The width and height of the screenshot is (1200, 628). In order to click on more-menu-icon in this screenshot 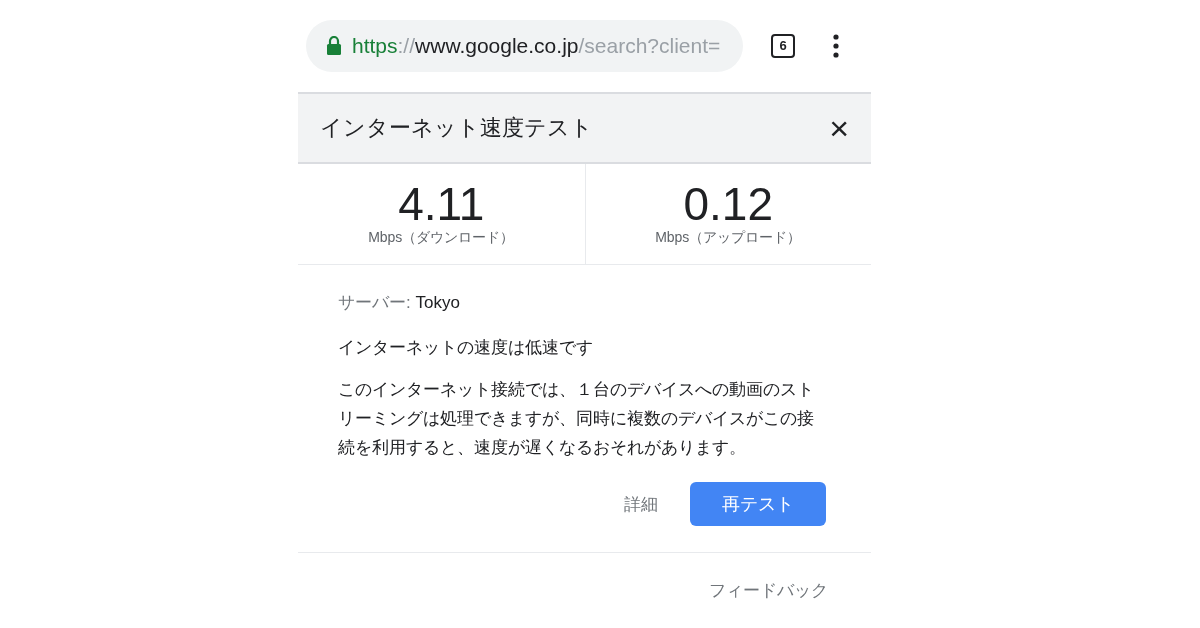, I will do `click(836, 45)`.